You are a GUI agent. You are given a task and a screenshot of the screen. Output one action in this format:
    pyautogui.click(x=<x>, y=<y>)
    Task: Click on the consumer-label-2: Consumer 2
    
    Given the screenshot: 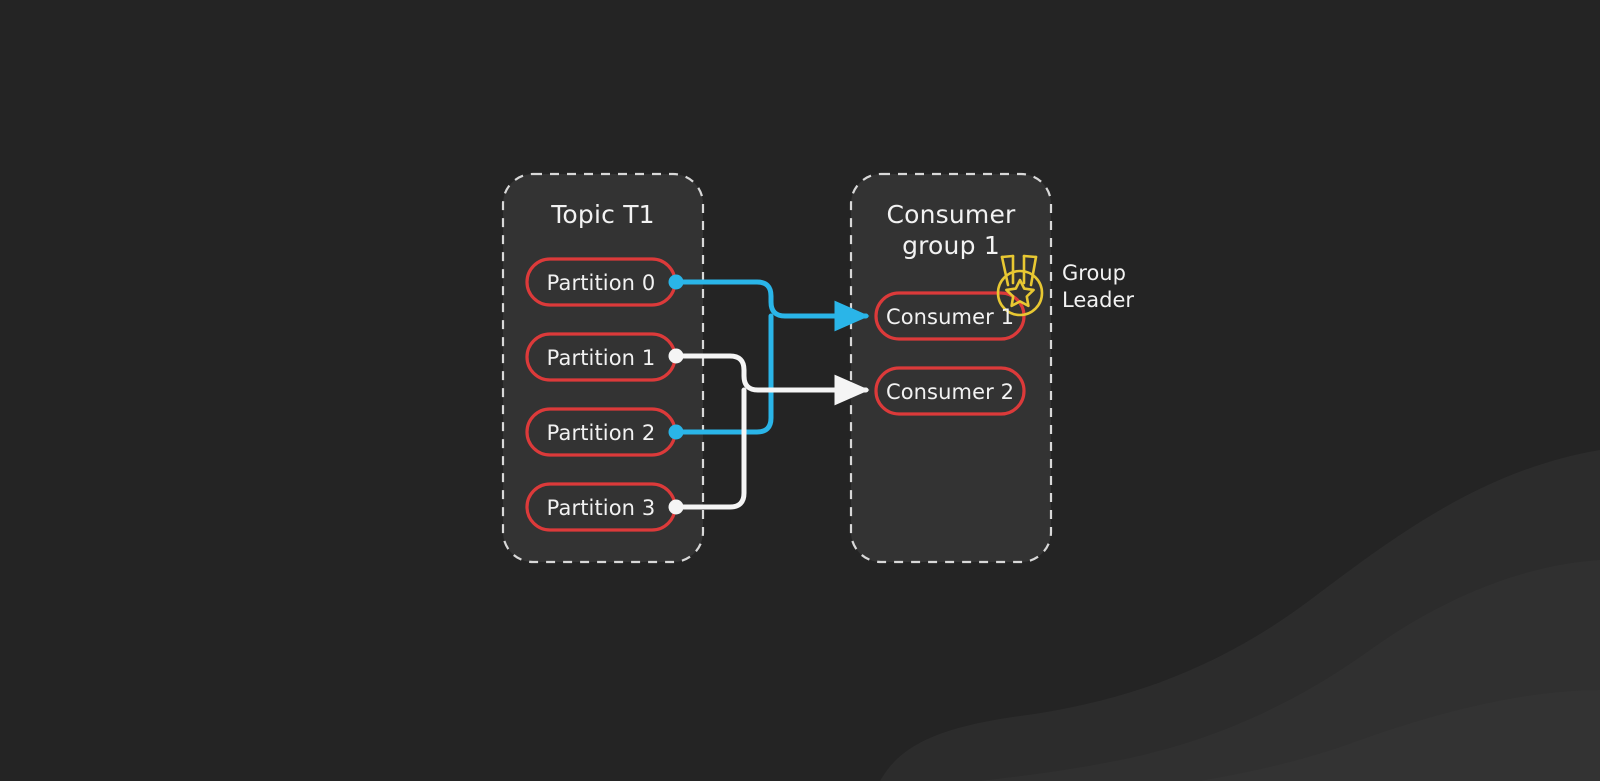 What is the action you would take?
    pyautogui.click(x=950, y=392)
    